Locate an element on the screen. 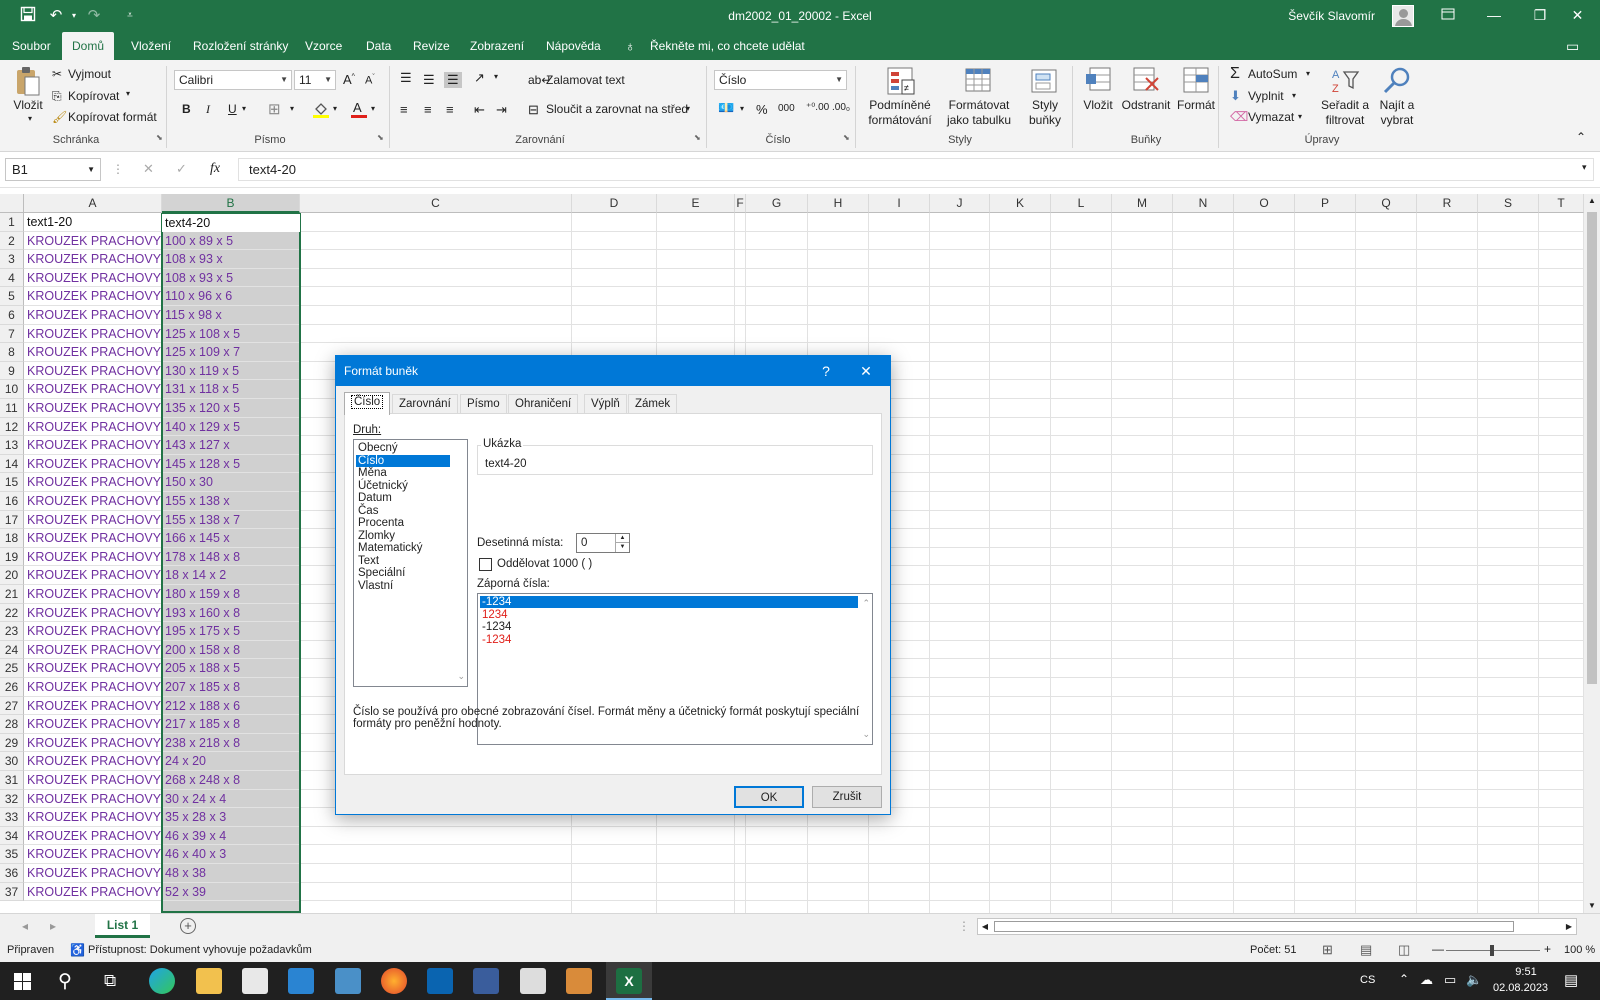  collapse-ribbon-icon: ⌃ is located at coordinates (1581, 137).